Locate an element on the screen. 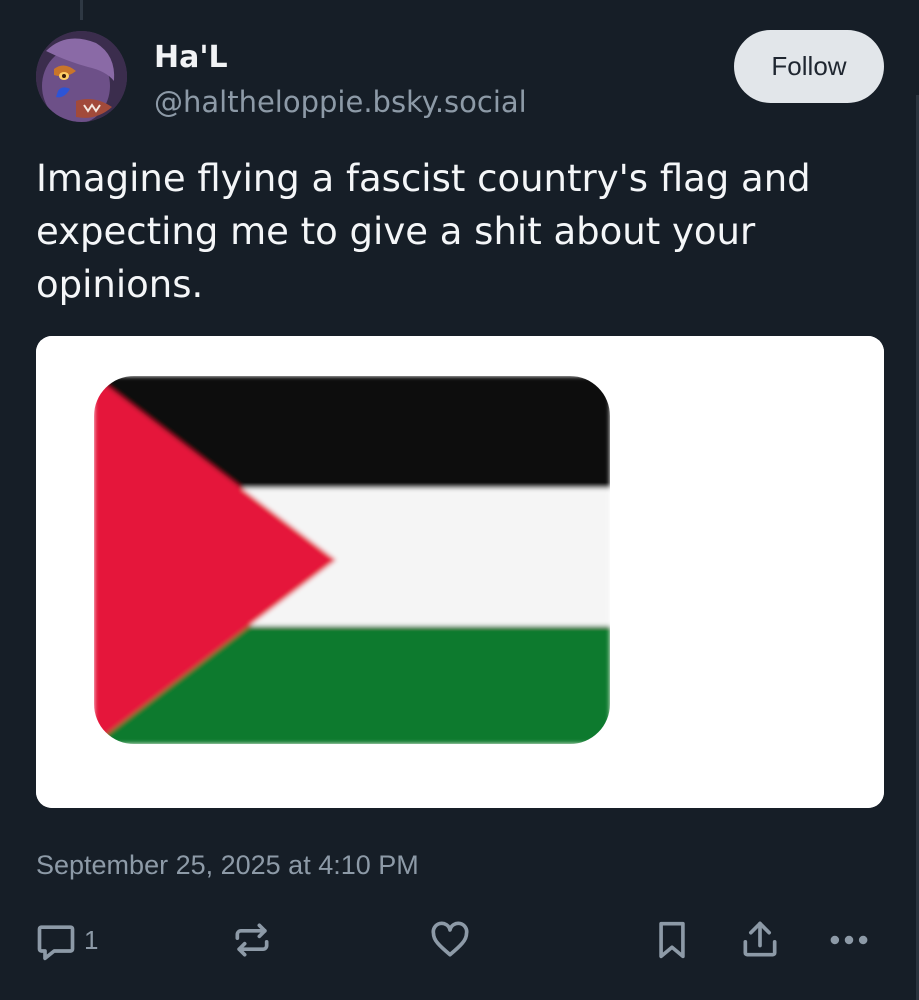 Image resolution: width=919 pixels, height=1000 pixels. reply-button: 1 is located at coordinates (66, 940).